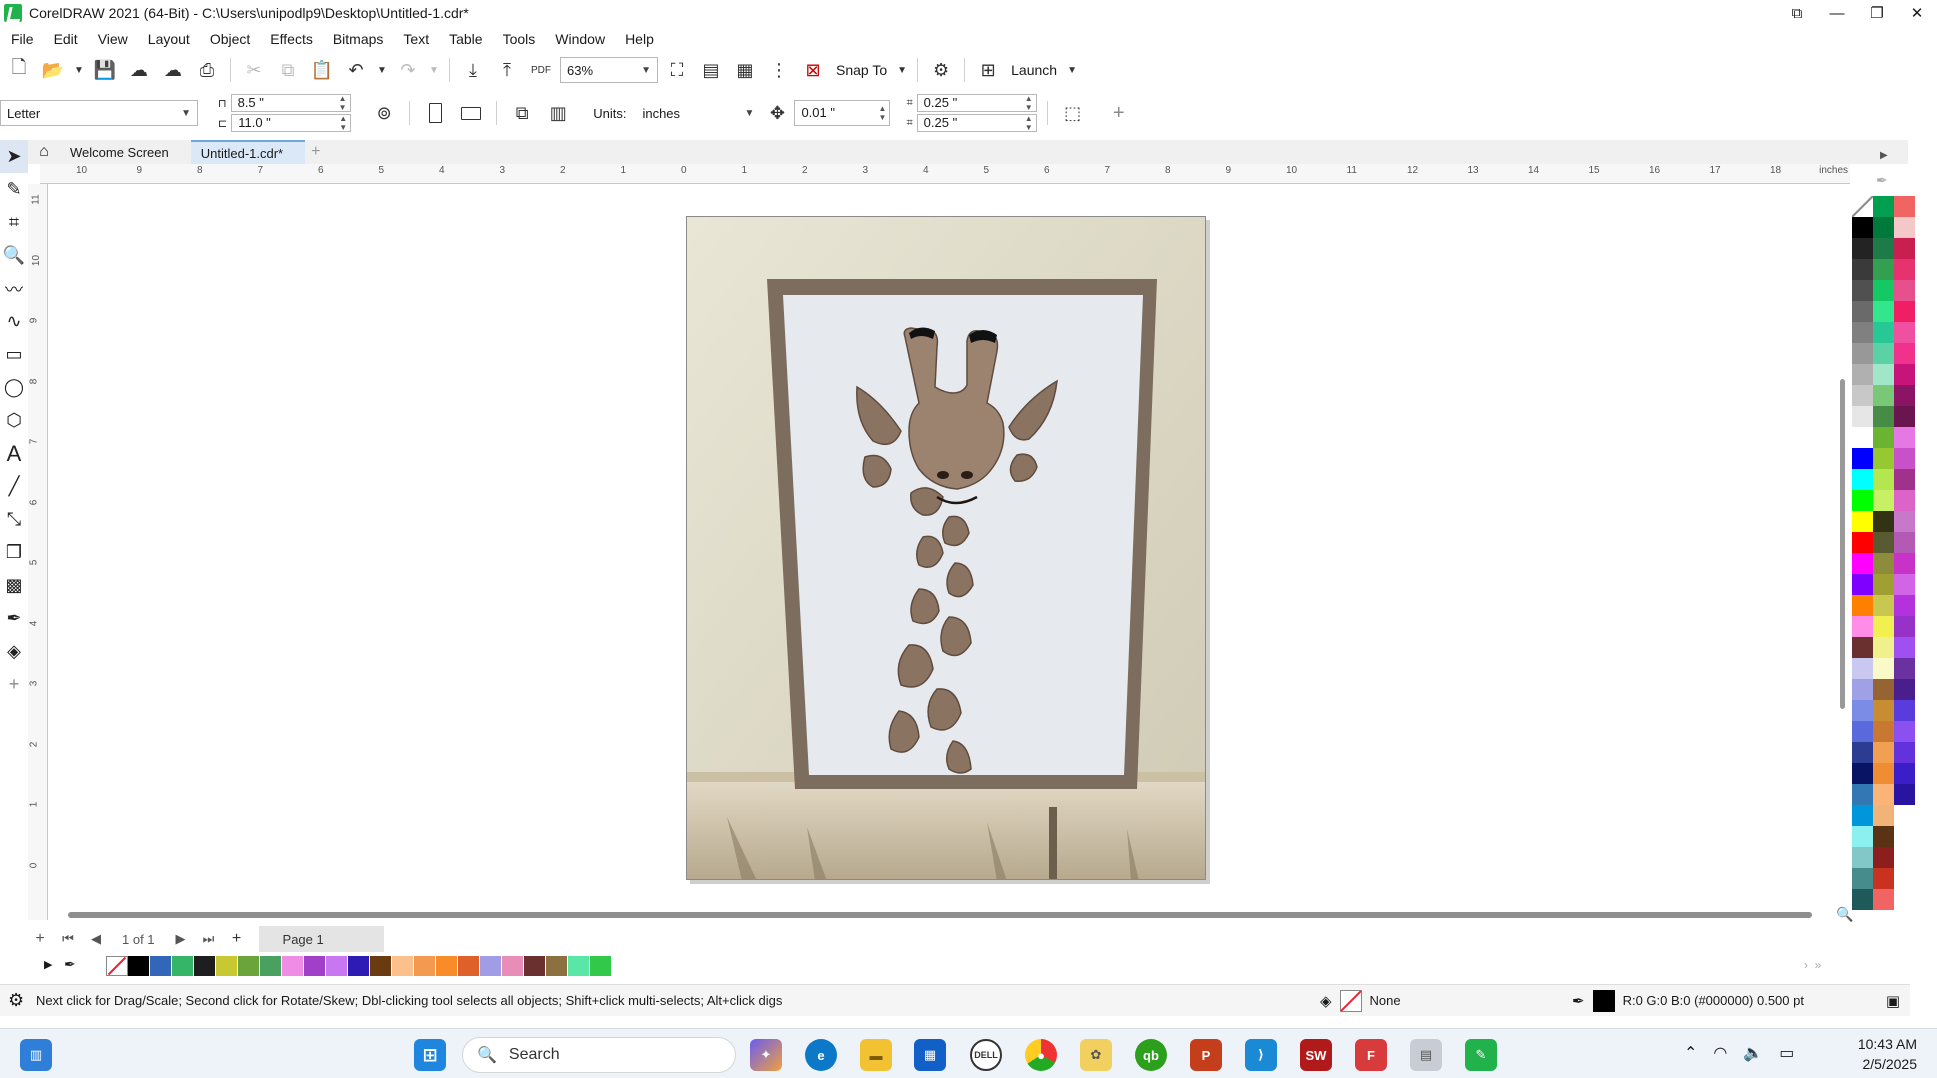 Image resolution: width=1937 pixels, height=1078 pixels. I want to click on all-pages-icon: ⊚, so click(384, 113).